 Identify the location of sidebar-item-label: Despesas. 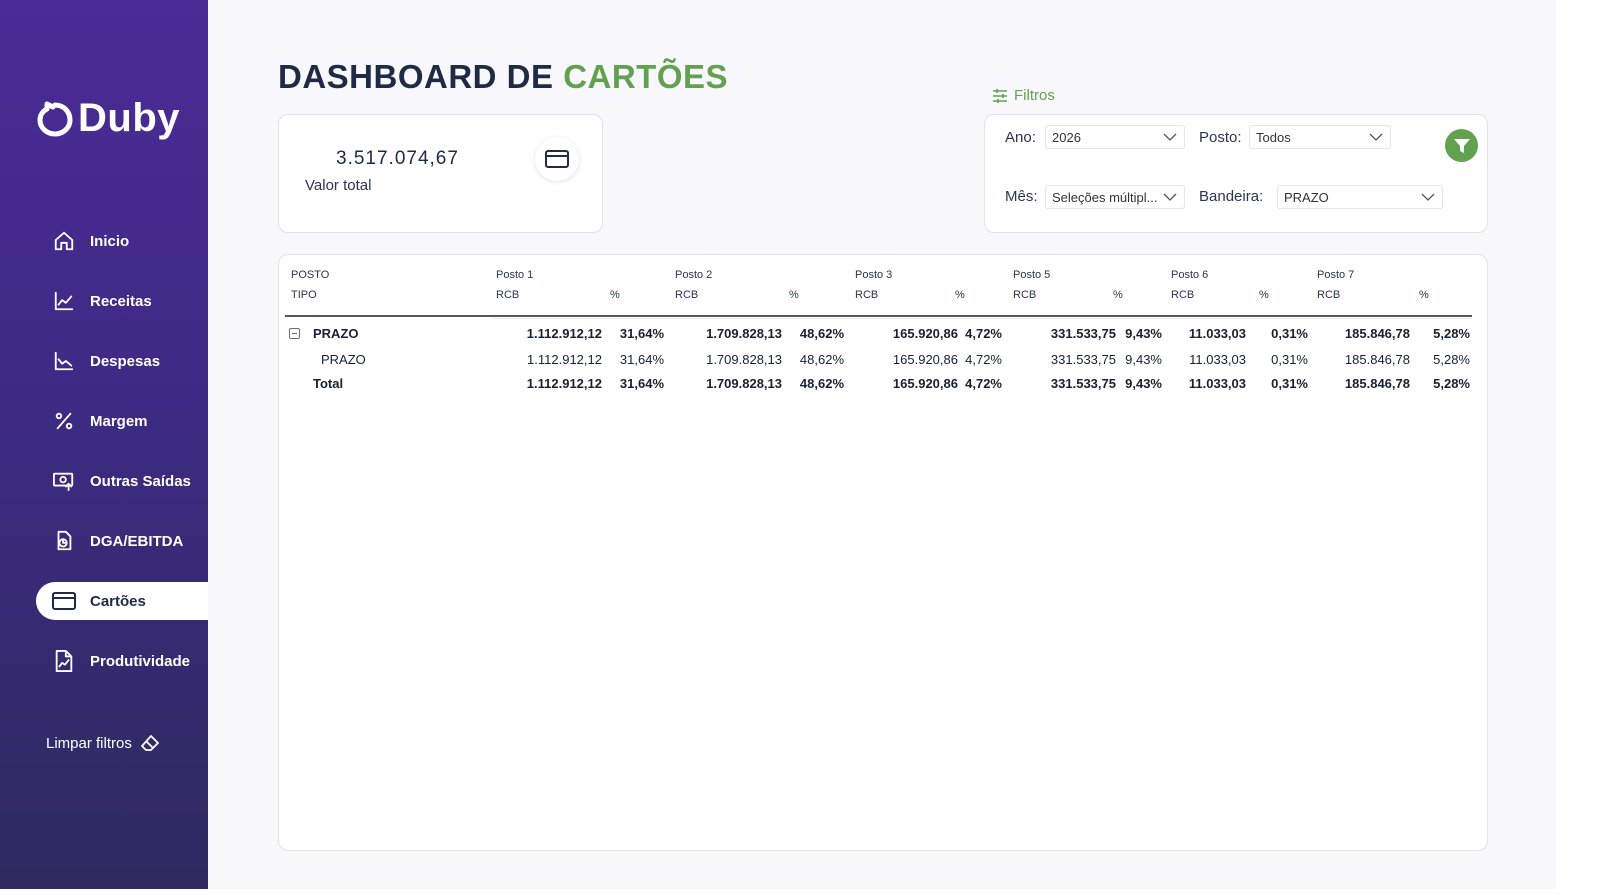
(125, 361).